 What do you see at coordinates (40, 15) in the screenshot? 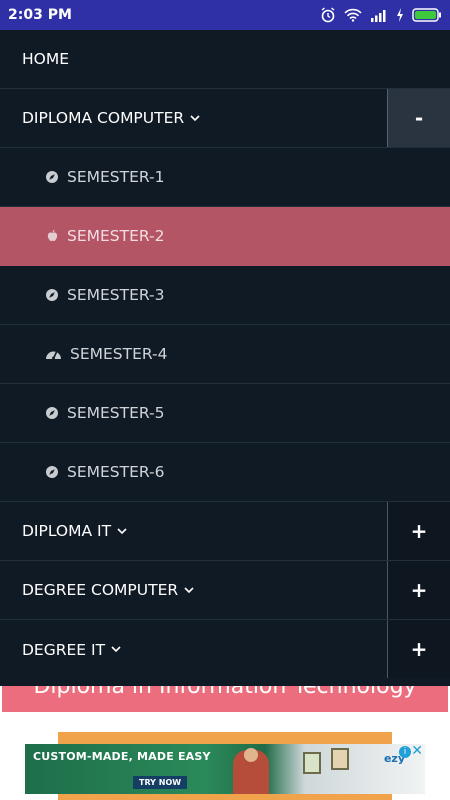
I see `status-time: 2:03 PM` at bounding box center [40, 15].